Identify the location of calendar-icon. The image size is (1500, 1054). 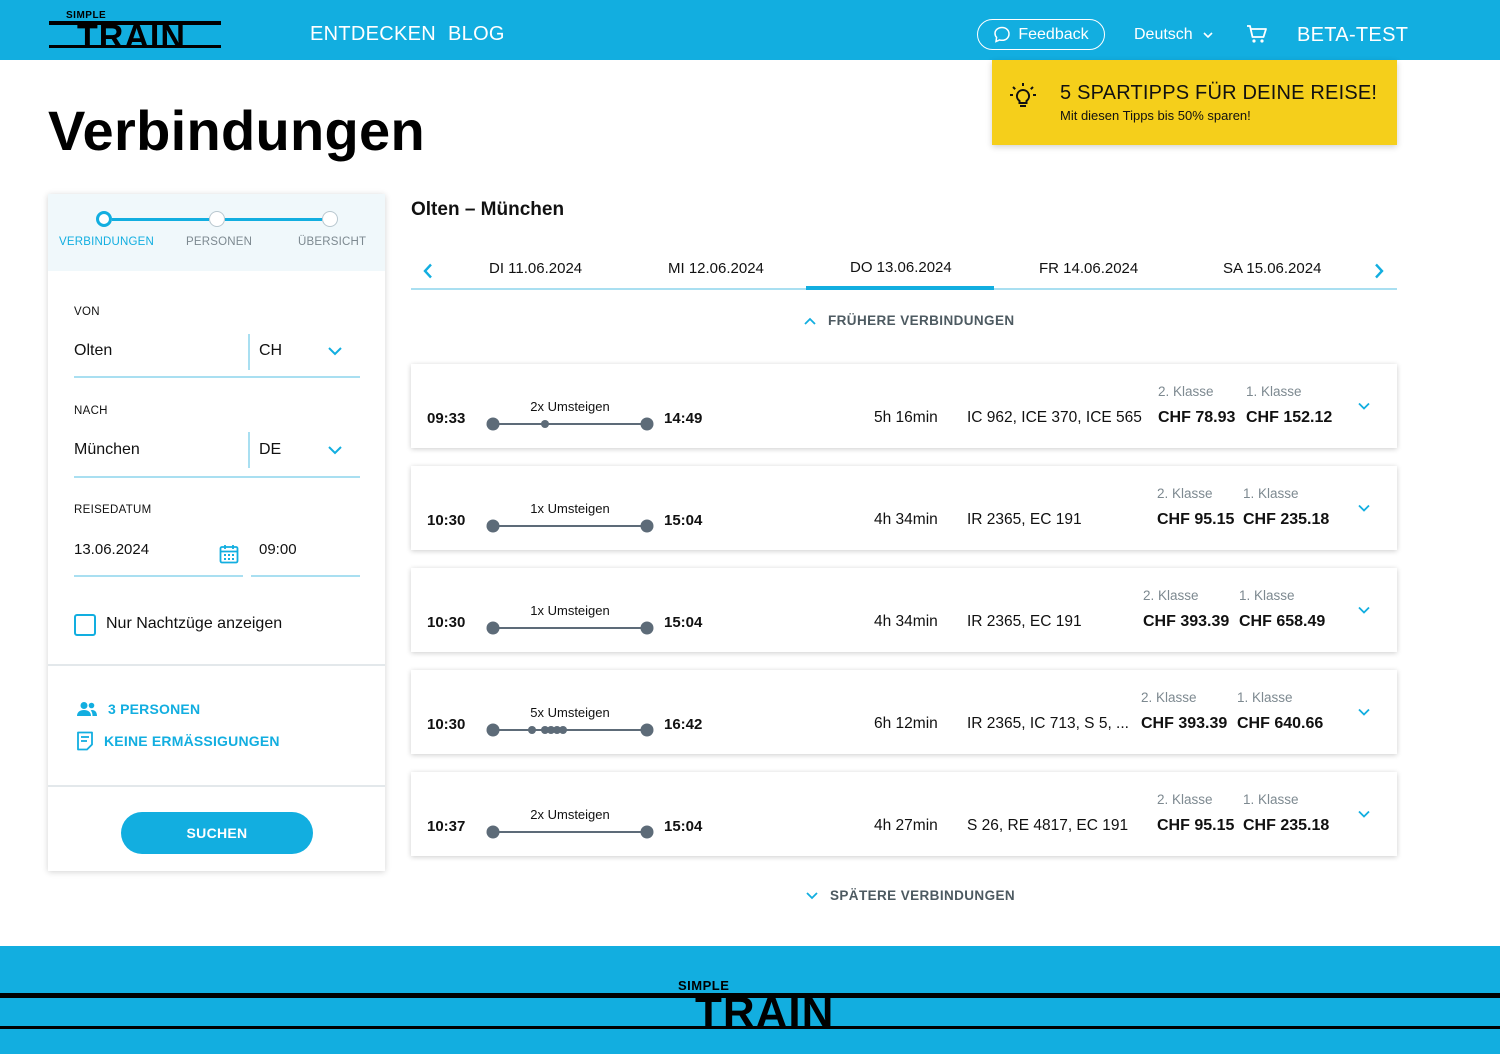
(229, 554).